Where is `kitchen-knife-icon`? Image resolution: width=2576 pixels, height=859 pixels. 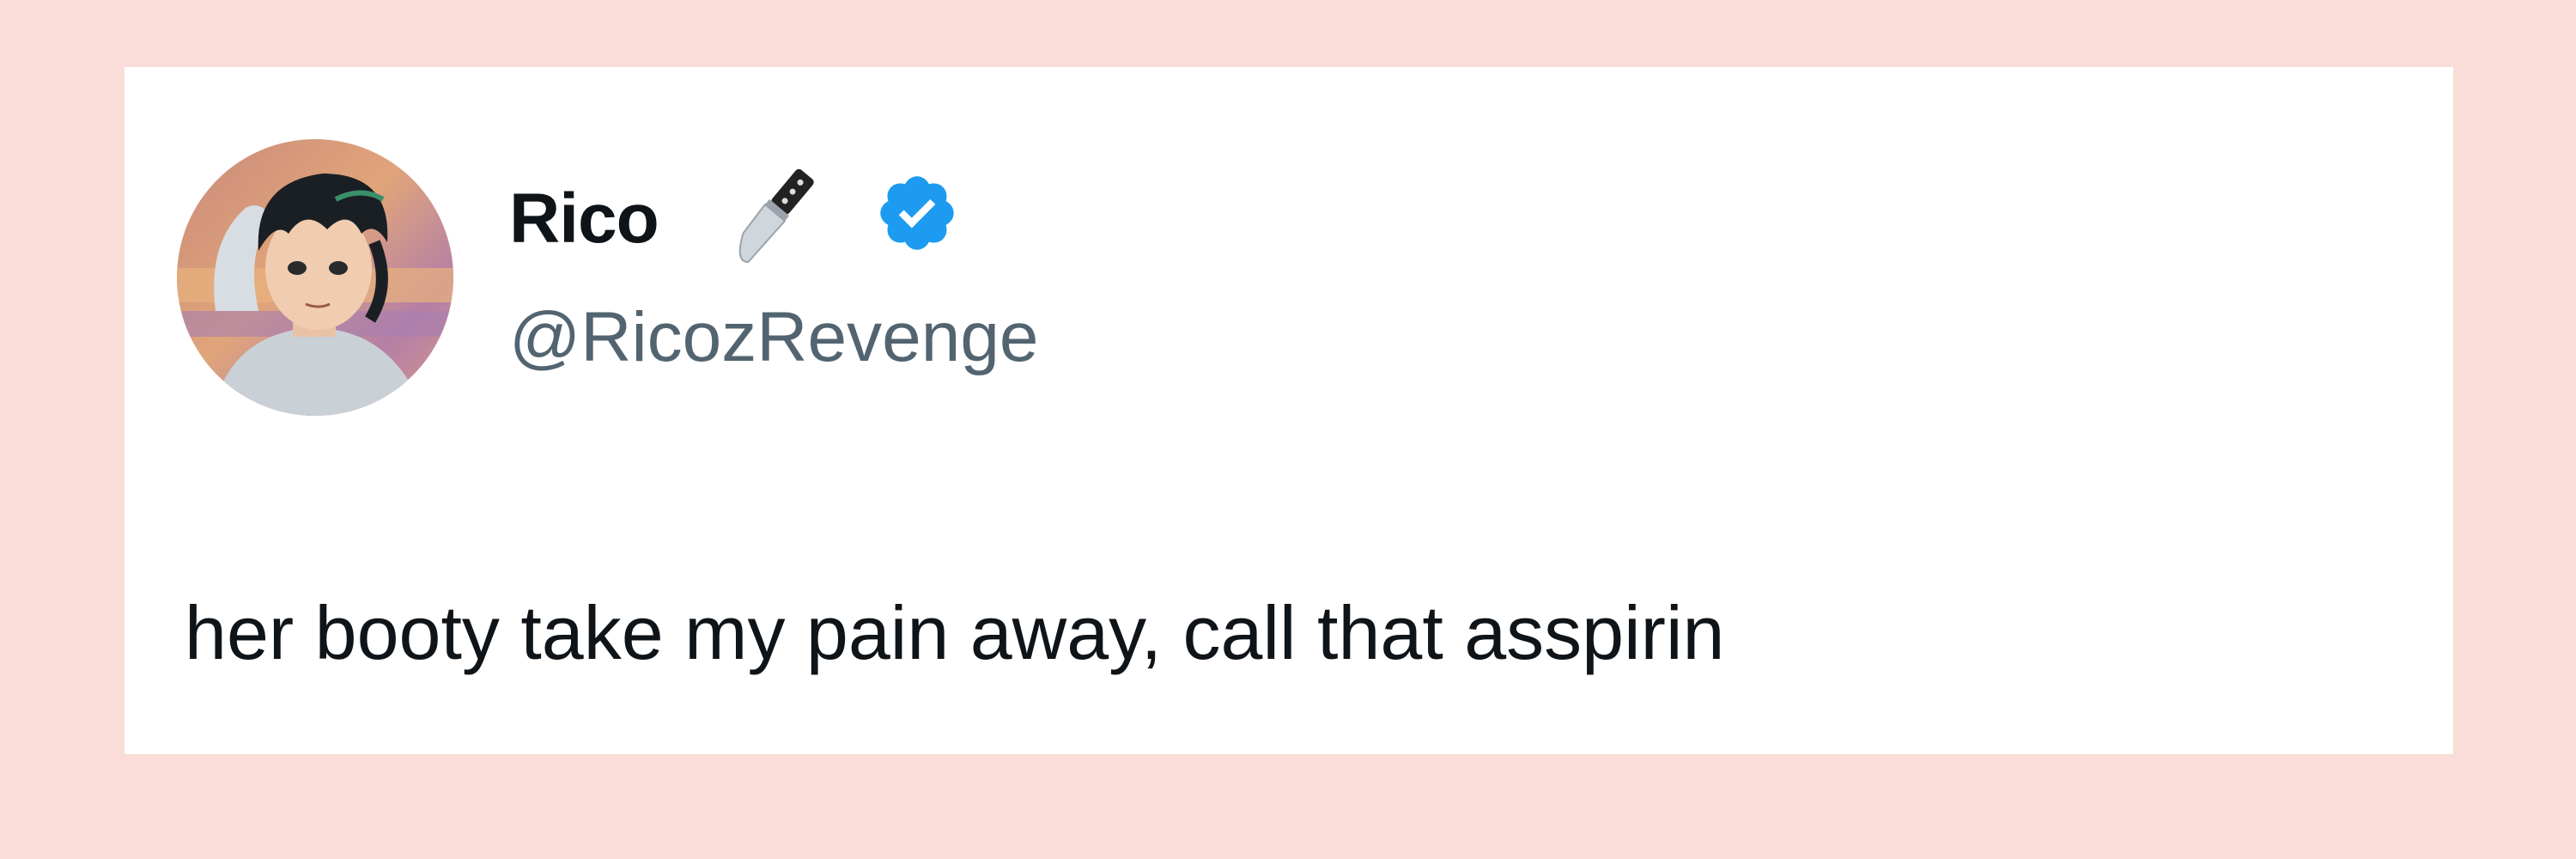 kitchen-knife-icon is located at coordinates (771, 217).